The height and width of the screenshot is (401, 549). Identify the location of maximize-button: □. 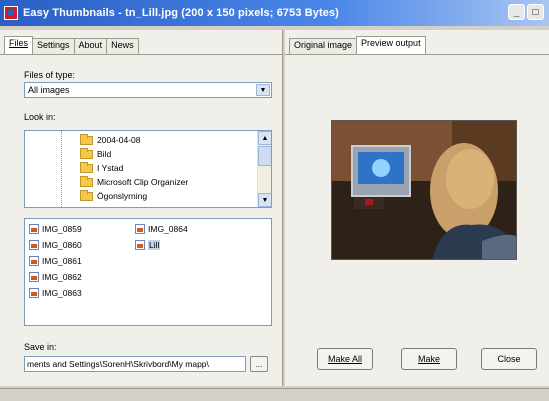
(535, 12).